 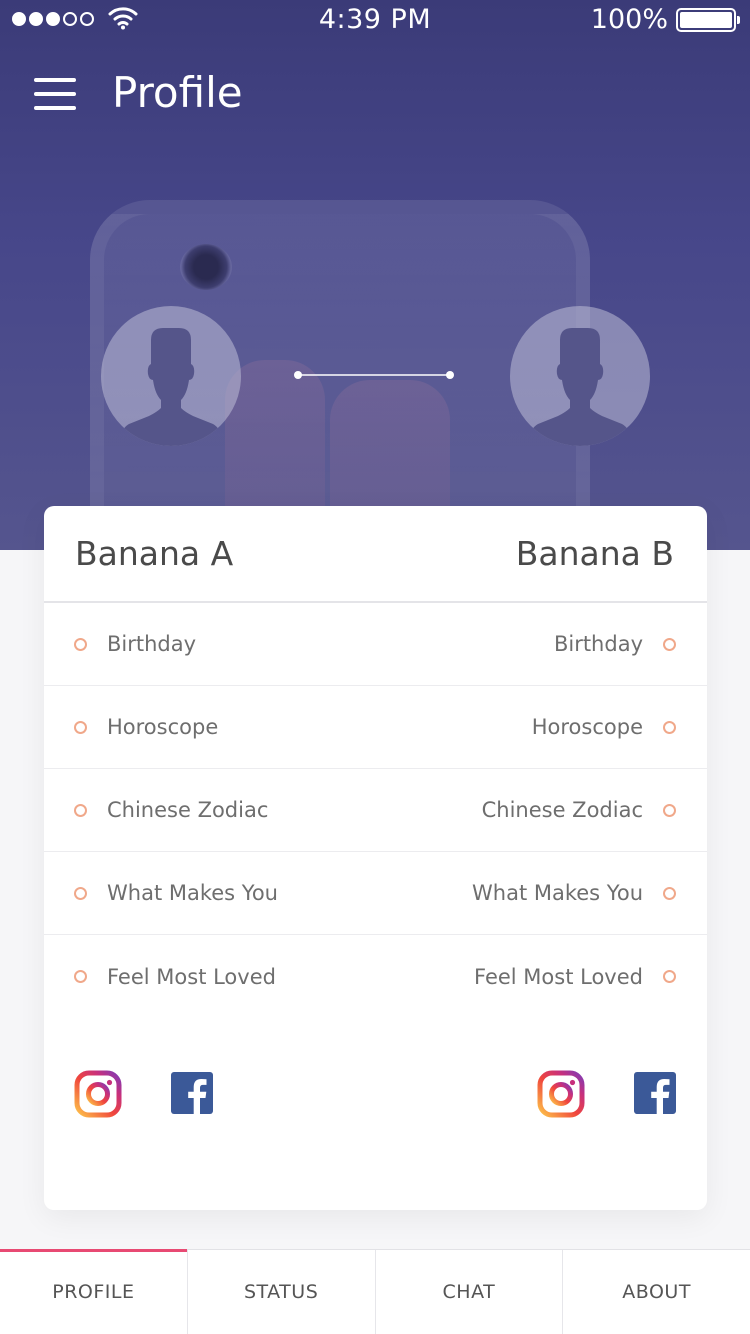 I want to click on tab-status: STATUS, so click(x=282, y=1292).